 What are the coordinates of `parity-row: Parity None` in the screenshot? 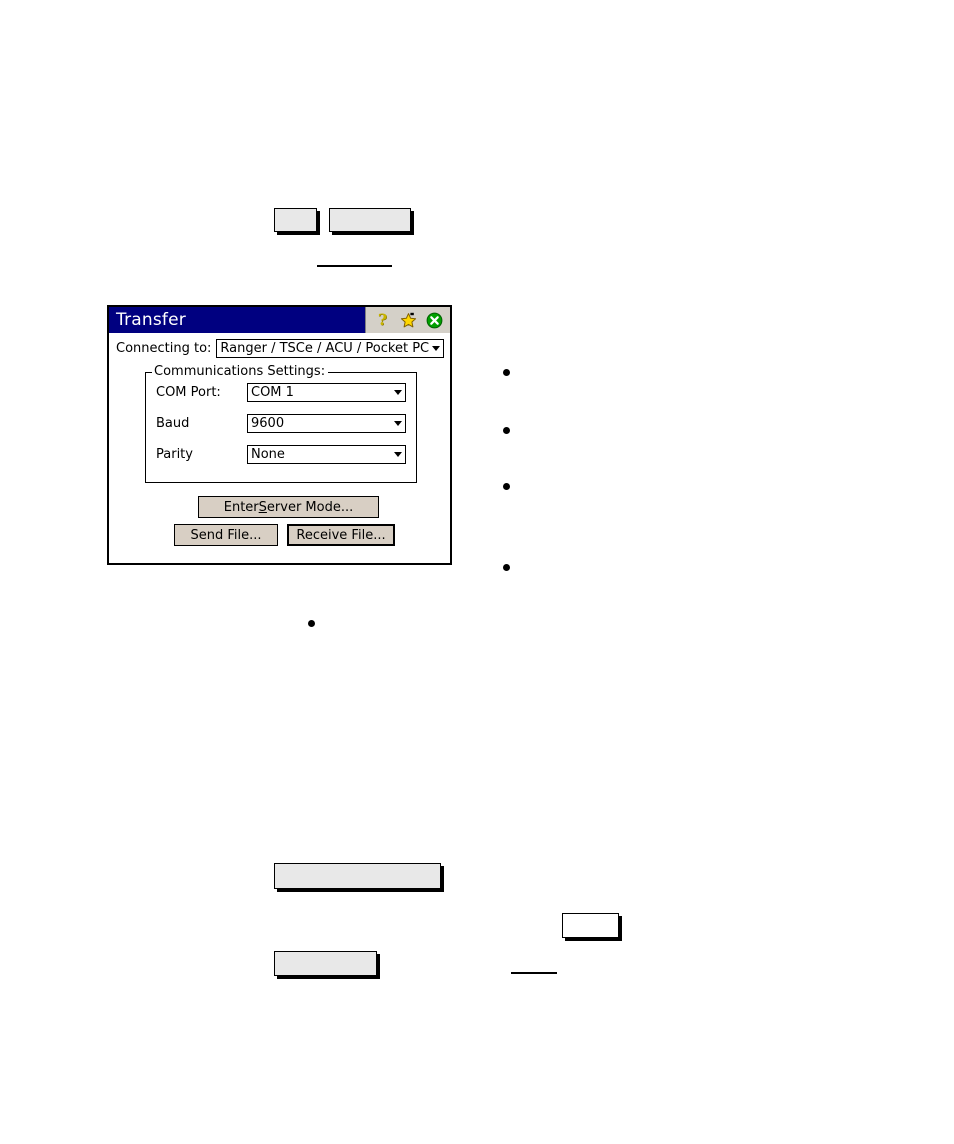 It's located at (281, 454).